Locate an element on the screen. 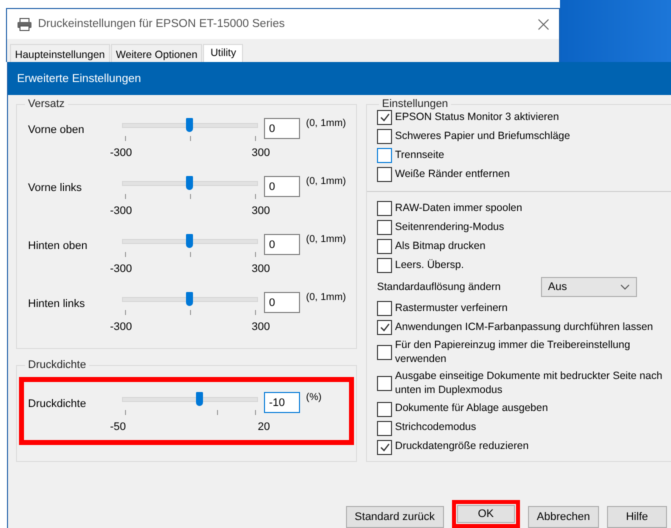 The image size is (671, 528). checkbox-label: Für den Papiereinzug immer die Treibereinstellung verwenden is located at coordinates (513, 352).